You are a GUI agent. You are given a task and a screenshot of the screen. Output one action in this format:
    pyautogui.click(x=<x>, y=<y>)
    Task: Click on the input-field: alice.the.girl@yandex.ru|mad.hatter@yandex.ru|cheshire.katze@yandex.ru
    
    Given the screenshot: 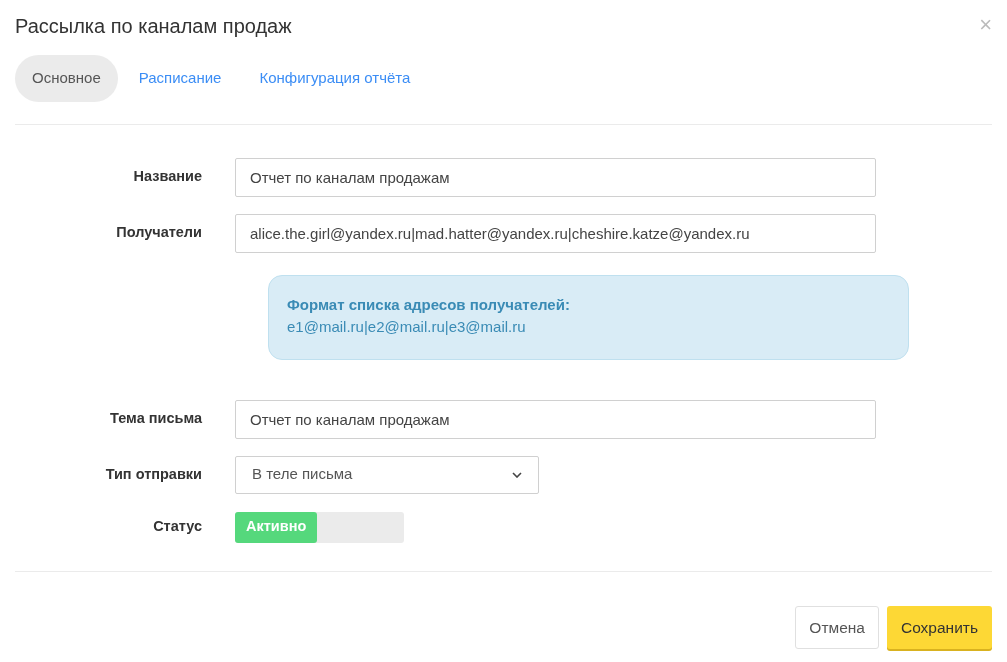 What is the action you would take?
    pyautogui.click(x=555, y=233)
    